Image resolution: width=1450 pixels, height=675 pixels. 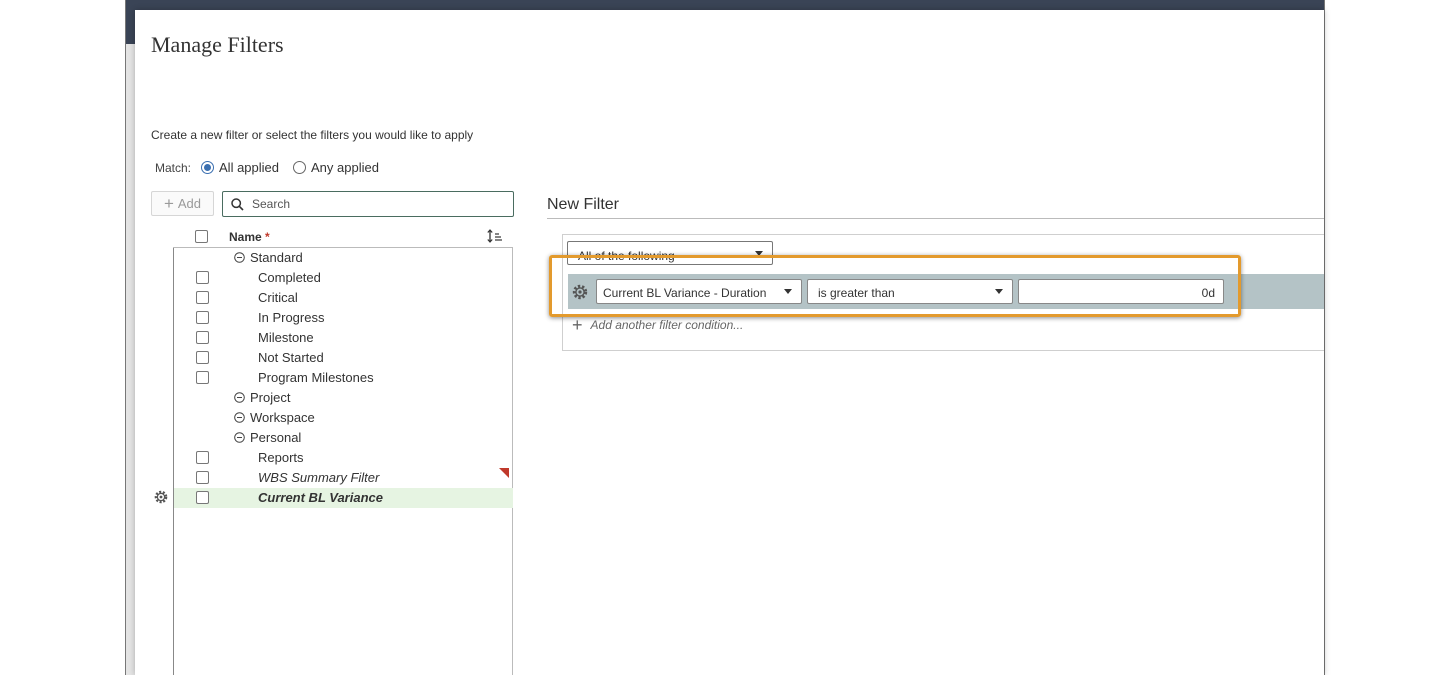 What do you see at coordinates (282, 417) in the screenshot?
I see `group-label: Workspace` at bounding box center [282, 417].